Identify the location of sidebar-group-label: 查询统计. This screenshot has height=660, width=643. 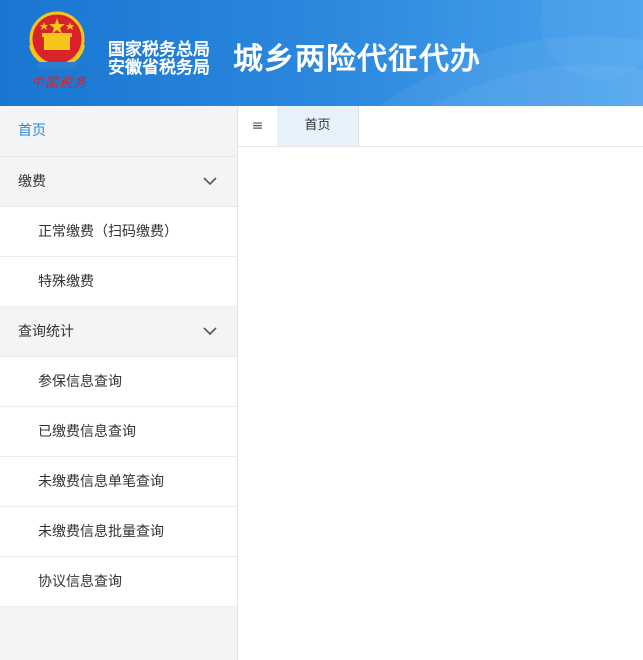
(46, 332).